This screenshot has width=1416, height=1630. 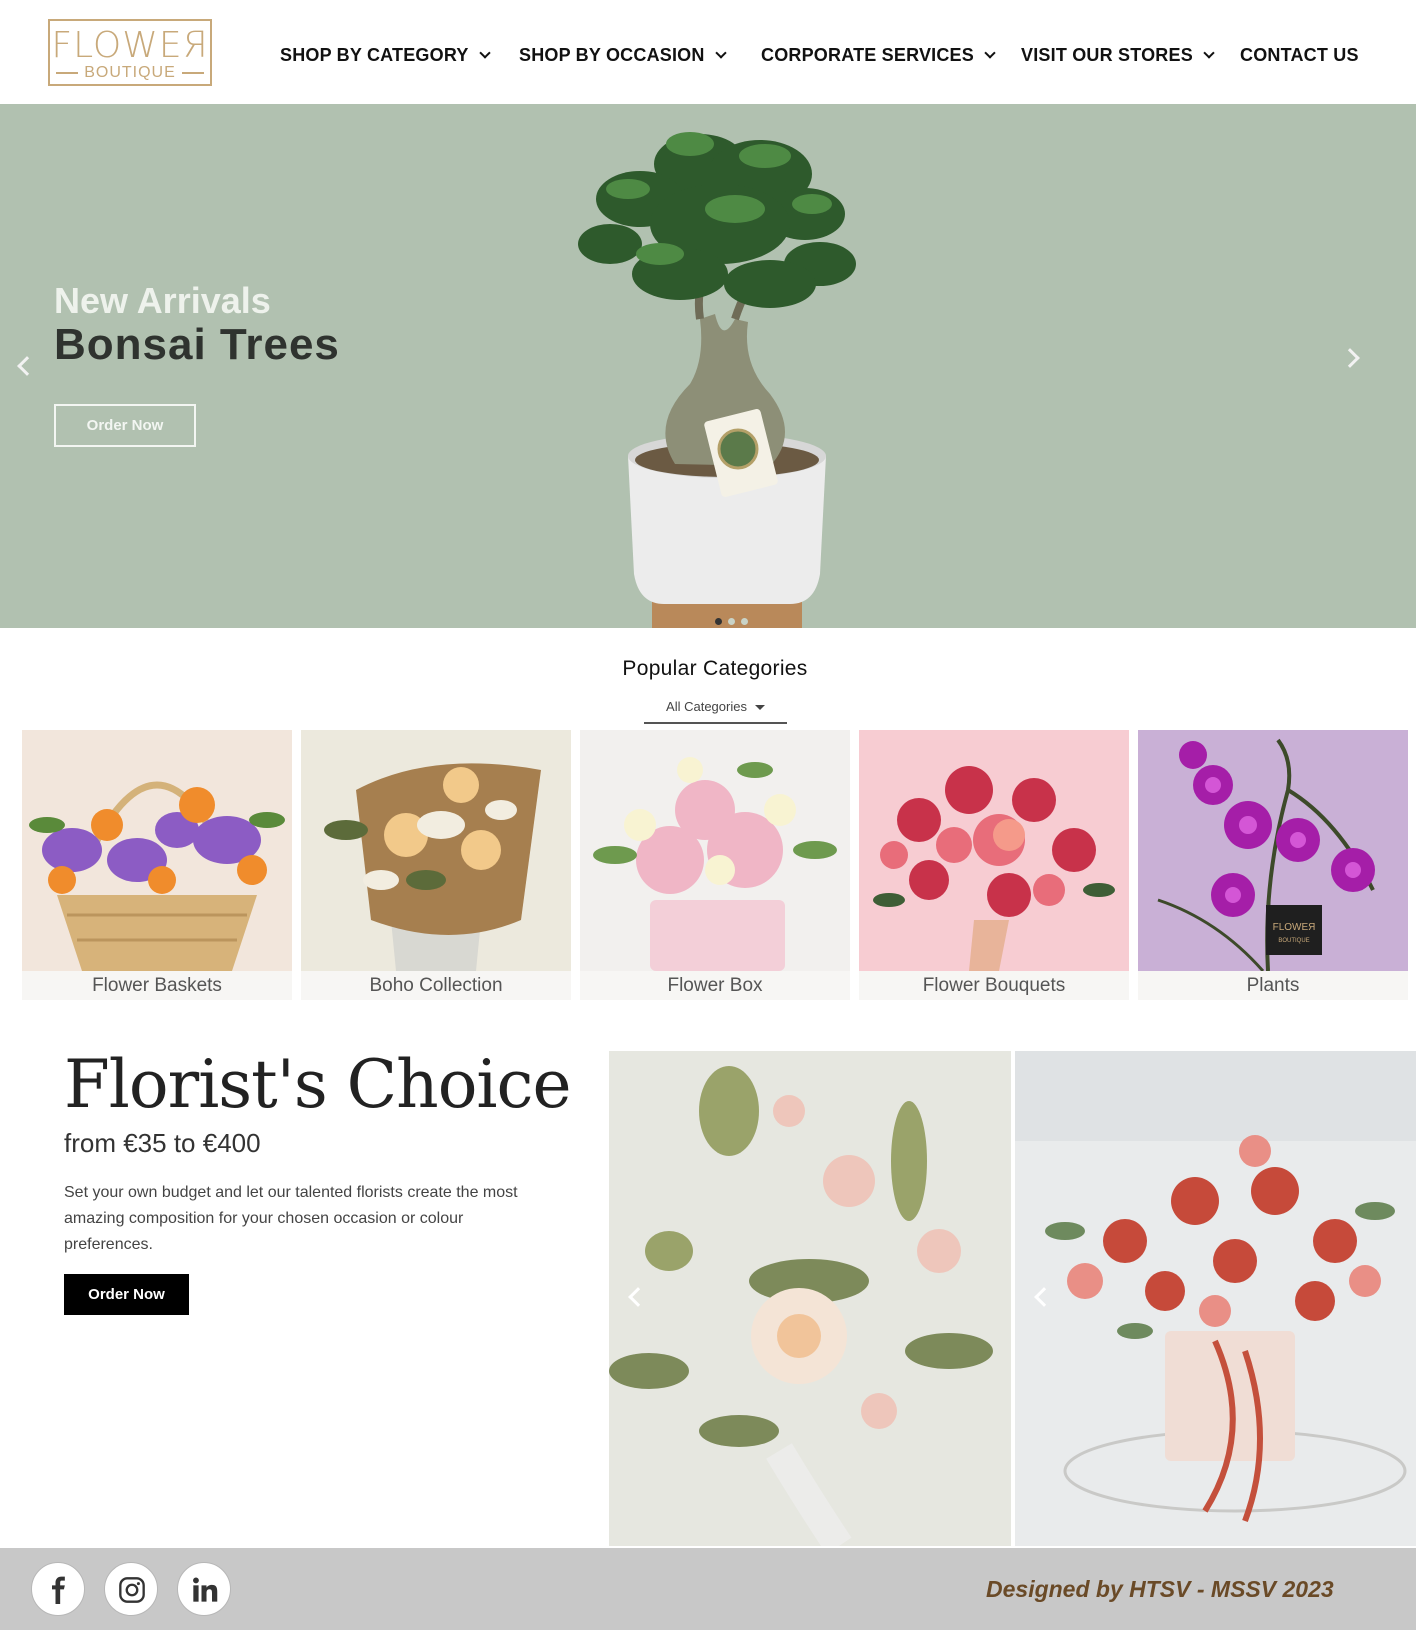 What do you see at coordinates (157, 985) in the screenshot?
I see `category-label: Flower Baskets` at bounding box center [157, 985].